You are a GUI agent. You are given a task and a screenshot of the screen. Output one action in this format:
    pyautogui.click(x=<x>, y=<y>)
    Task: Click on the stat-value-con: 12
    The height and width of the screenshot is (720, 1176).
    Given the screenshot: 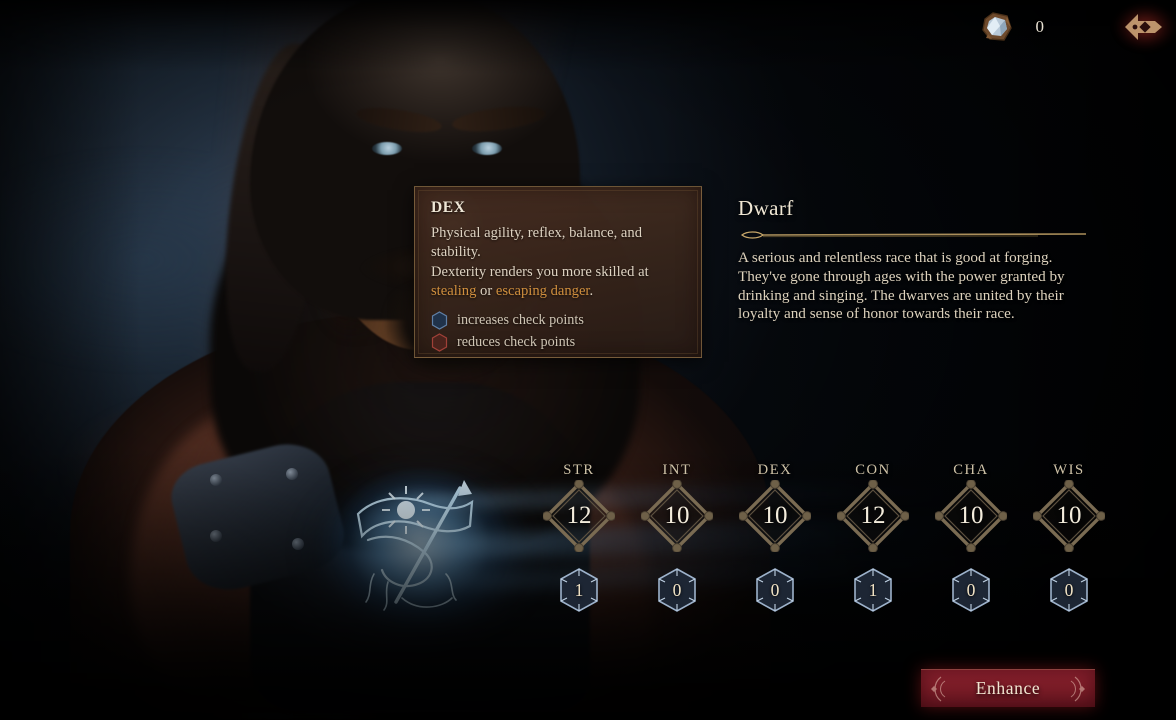 What is the action you would take?
    pyautogui.click(x=873, y=515)
    